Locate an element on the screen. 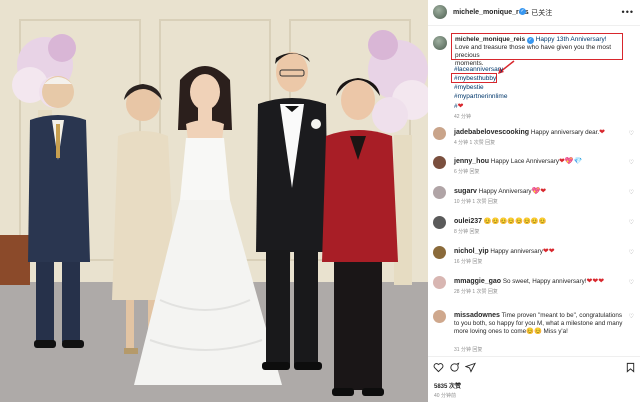 This screenshot has height=402, width=640. post-footer: 5835 次赞 40 分钟前 is located at coordinates (534, 379).